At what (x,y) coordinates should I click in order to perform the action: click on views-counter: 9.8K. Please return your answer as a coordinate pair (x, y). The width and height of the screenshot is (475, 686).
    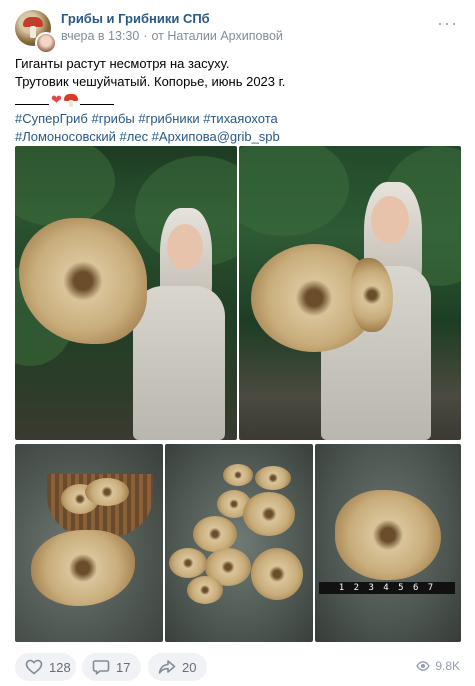
    Looking at the image, I should click on (438, 666).